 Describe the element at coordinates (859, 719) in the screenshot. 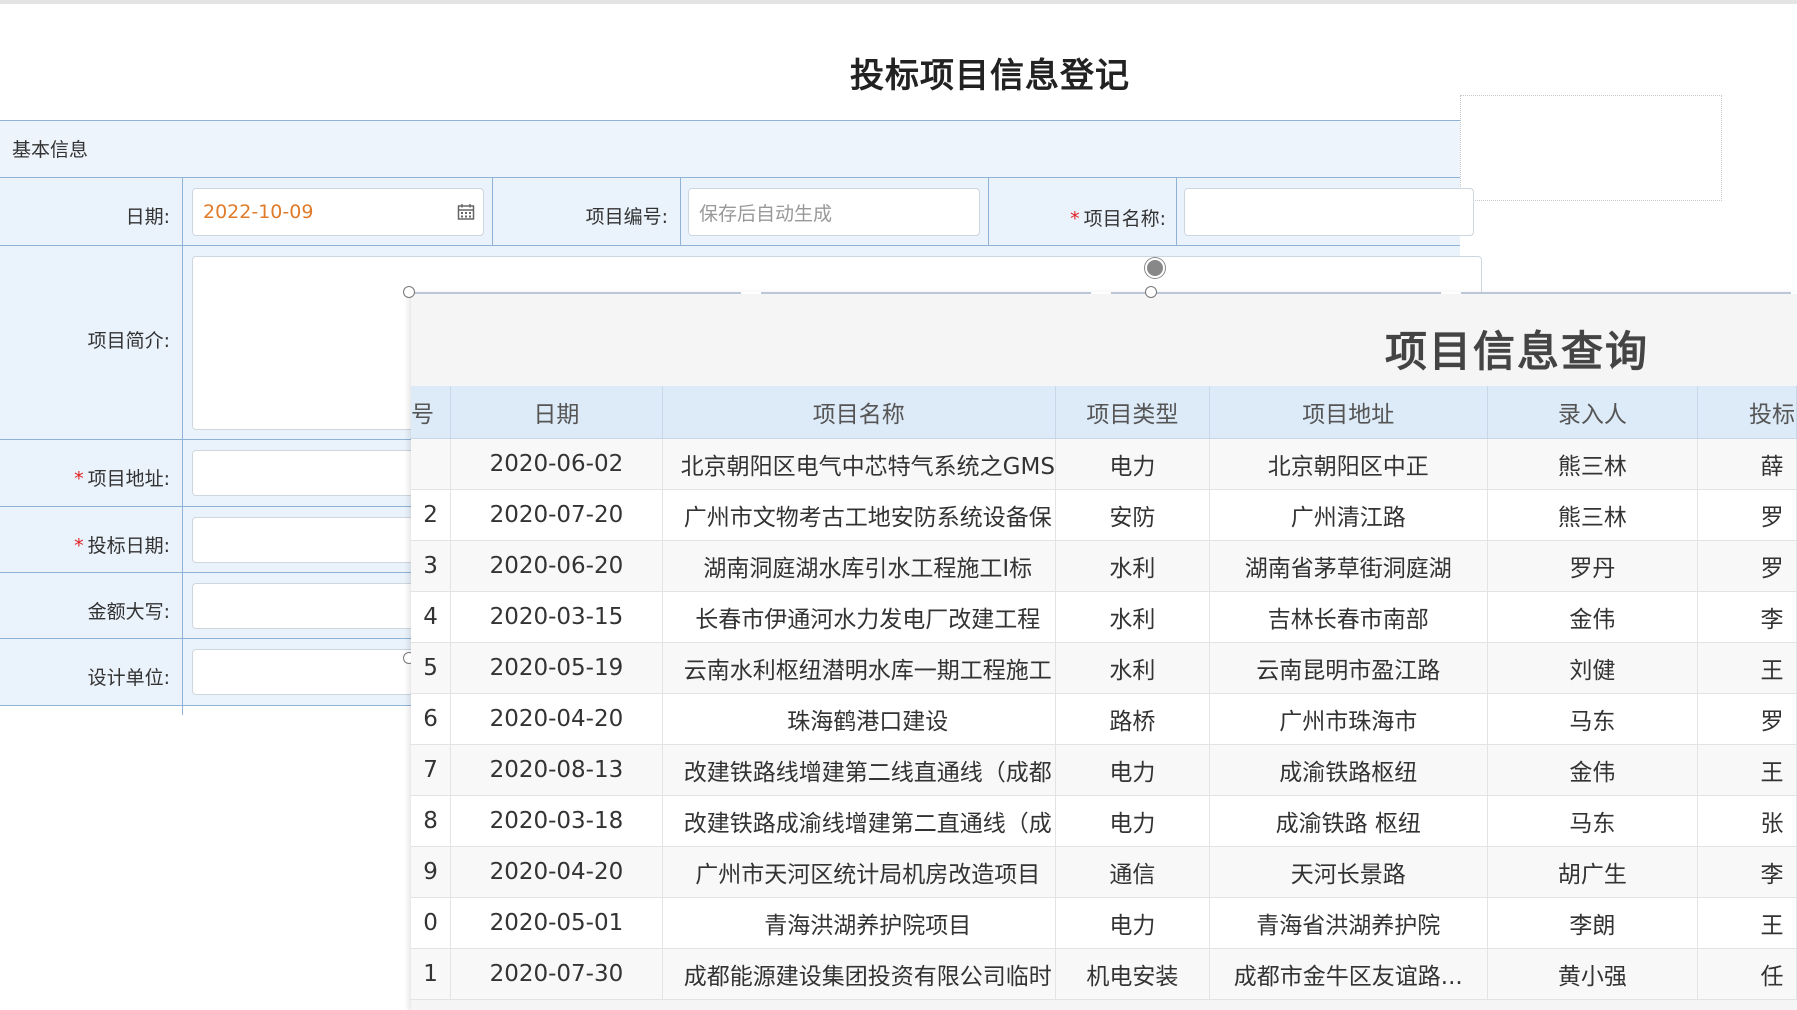

I see `row-project-name-link: 珠海鹤港口建设` at that location.